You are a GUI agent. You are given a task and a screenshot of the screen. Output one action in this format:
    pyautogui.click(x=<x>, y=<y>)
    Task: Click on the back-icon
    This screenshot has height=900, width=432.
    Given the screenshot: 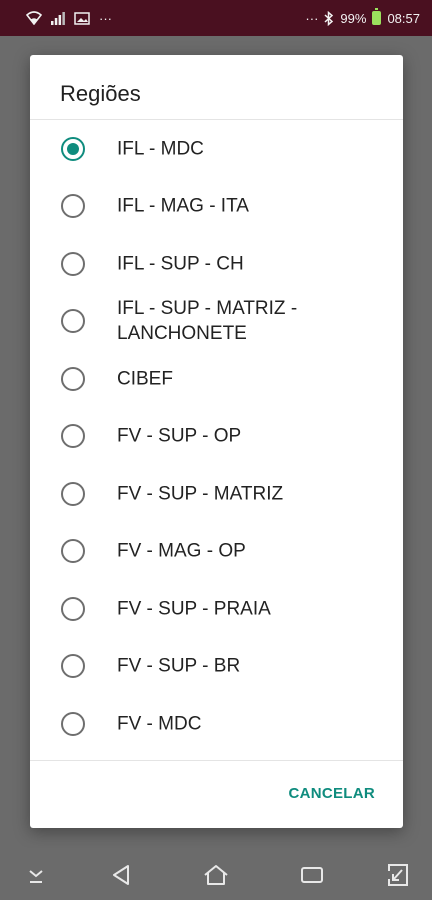 What is the action you would take?
    pyautogui.click(x=122, y=875)
    